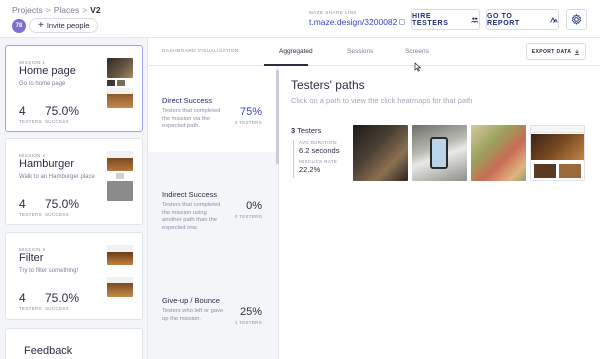  What do you see at coordinates (47, 71) in the screenshot?
I see `mission-title: Home page` at bounding box center [47, 71].